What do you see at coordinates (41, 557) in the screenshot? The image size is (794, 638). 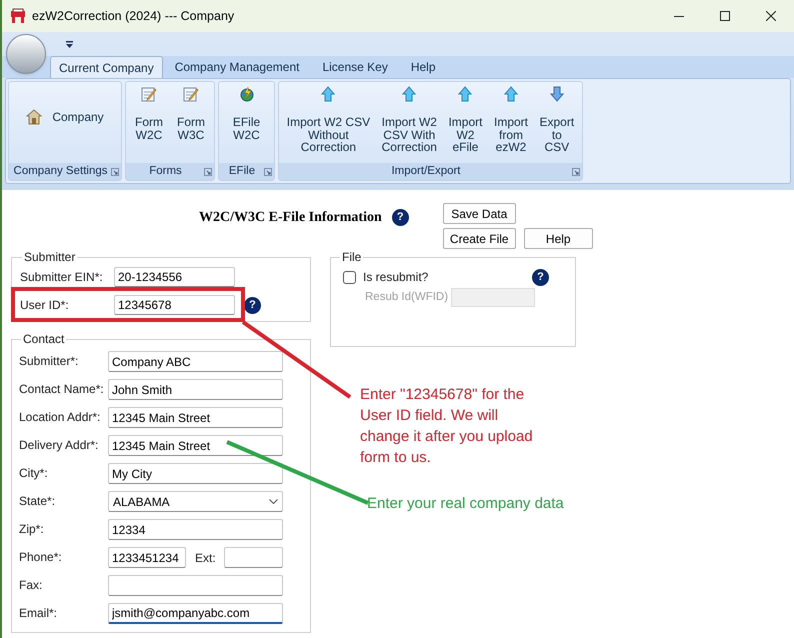 I see `field-label: Phone*:` at bounding box center [41, 557].